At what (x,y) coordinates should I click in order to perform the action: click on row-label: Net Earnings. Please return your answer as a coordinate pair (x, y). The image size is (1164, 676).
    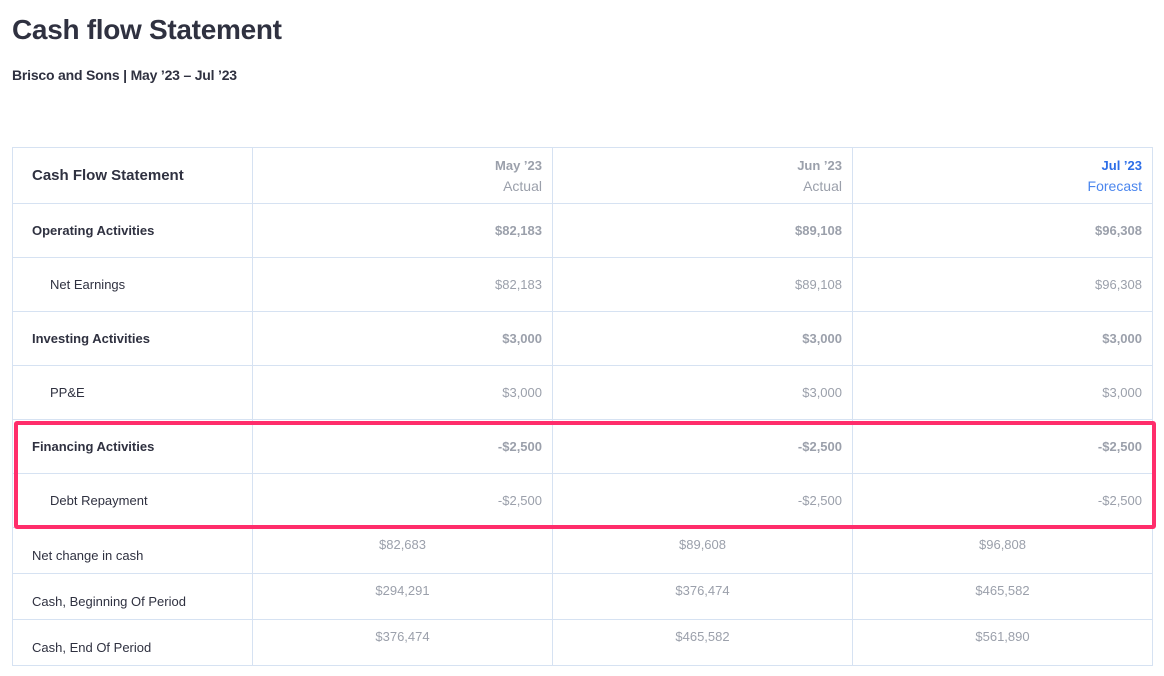
    Looking at the image, I should click on (132, 284).